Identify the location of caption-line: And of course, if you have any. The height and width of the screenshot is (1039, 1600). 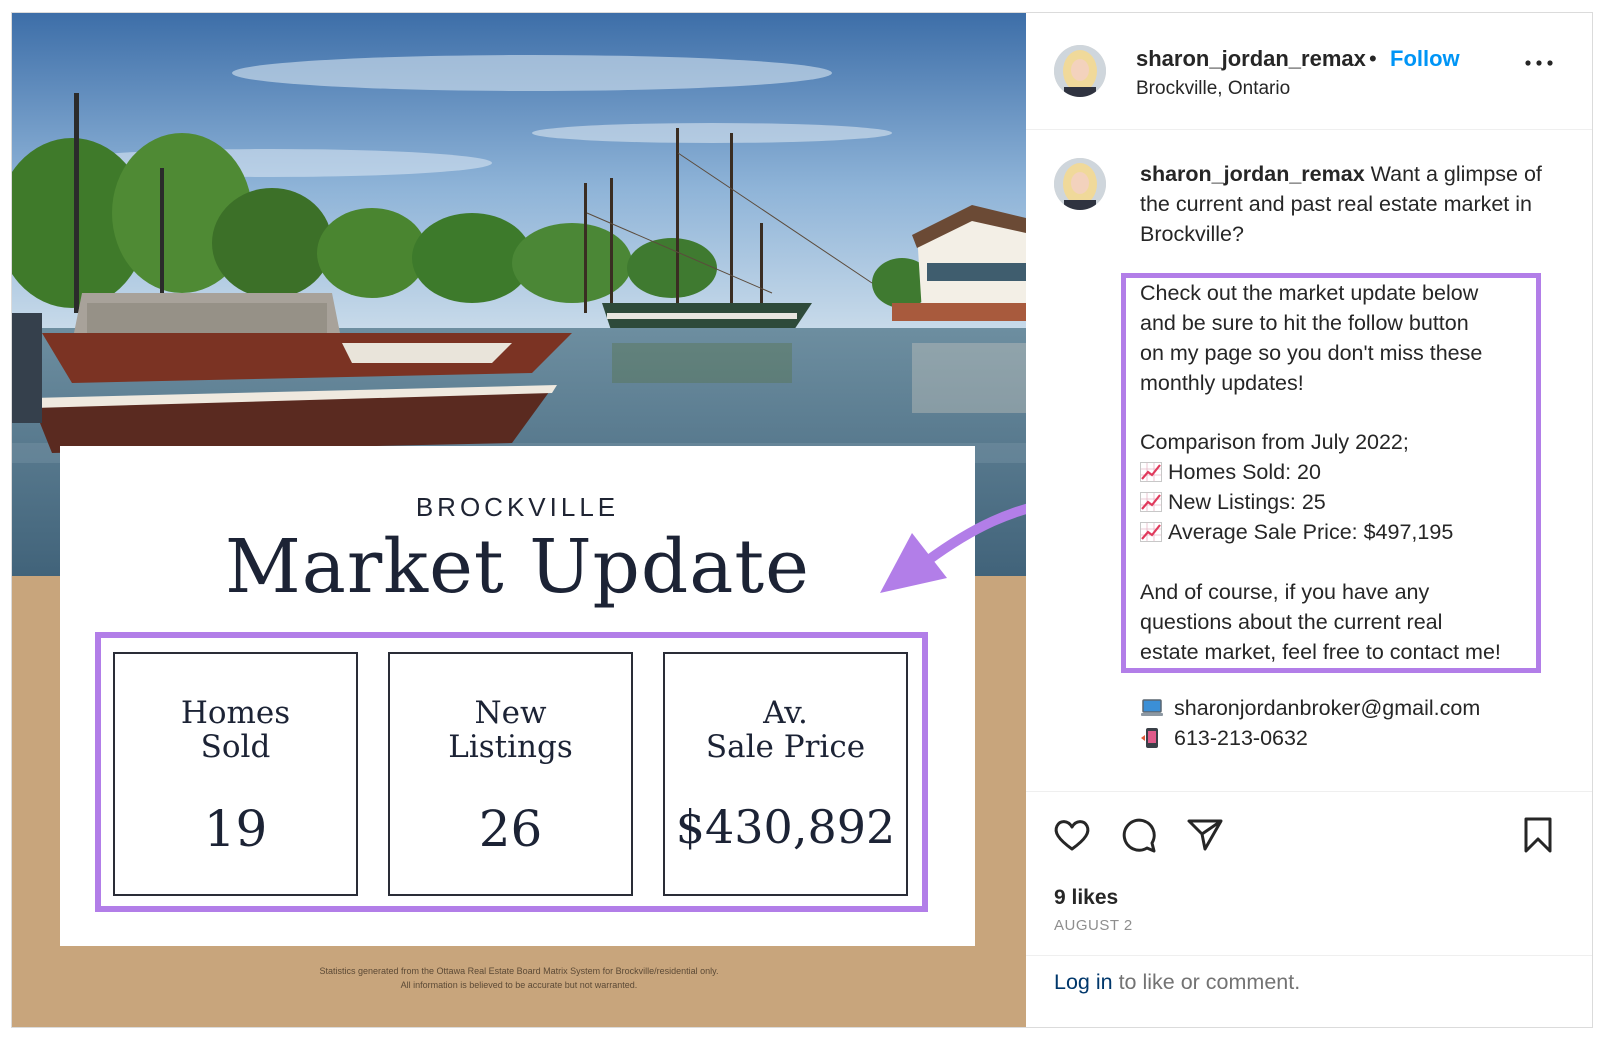
(1345, 593).